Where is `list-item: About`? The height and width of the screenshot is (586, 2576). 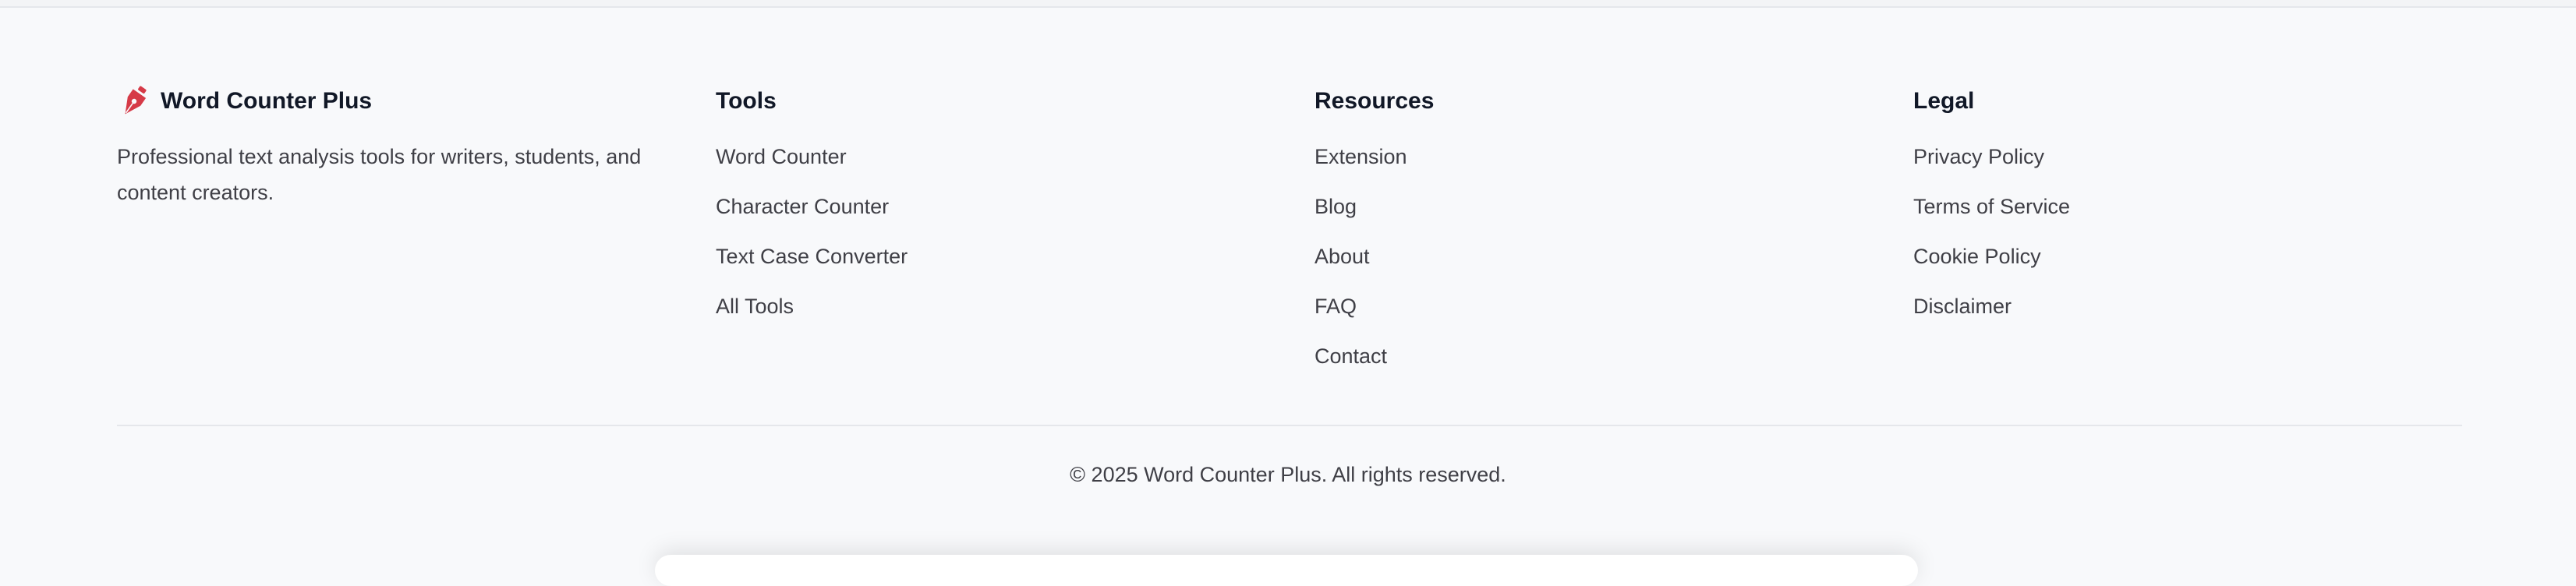
list-item: About is located at coordinates (1548, 263).